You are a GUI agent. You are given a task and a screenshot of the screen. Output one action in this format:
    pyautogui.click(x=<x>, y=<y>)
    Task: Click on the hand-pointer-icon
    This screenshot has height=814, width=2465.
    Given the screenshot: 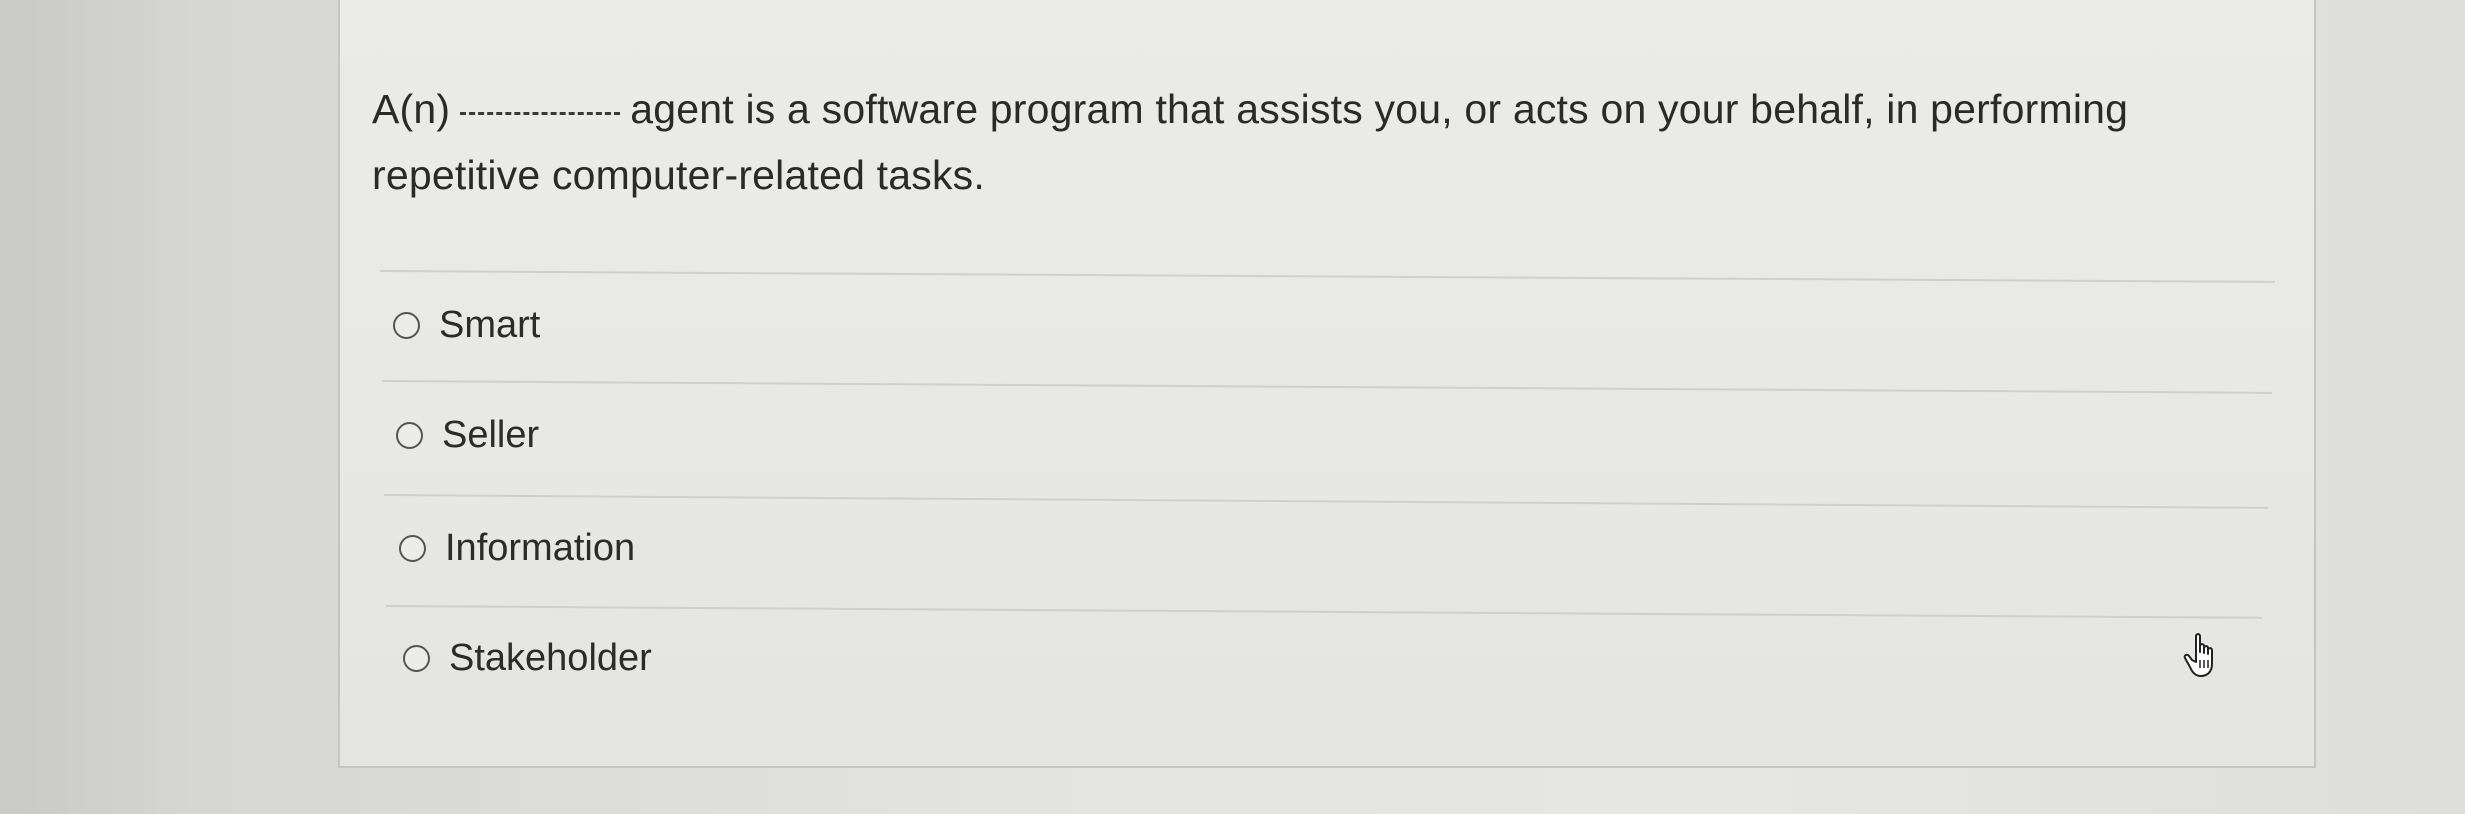 What is the action you would take?
    pyautogui.click(x=2198, y=655)
    